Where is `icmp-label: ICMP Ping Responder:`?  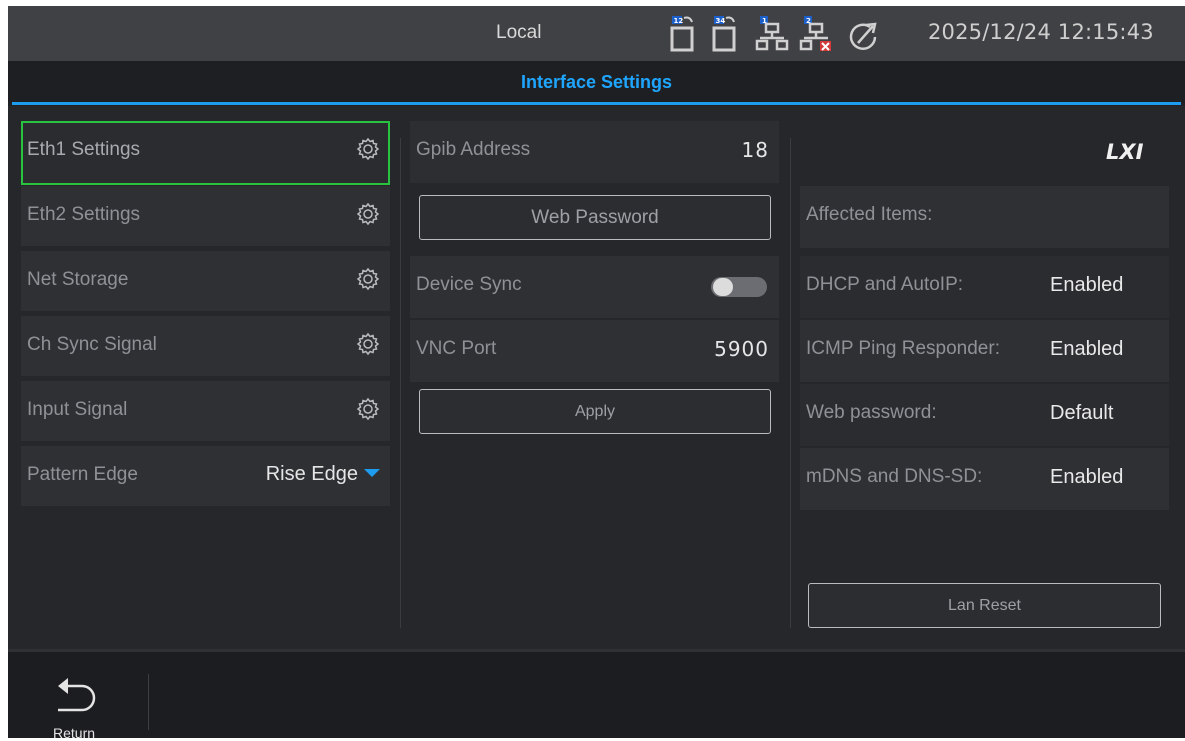
icmp-label: ICMP Ping Responder: is located at coordinates (903, 348).